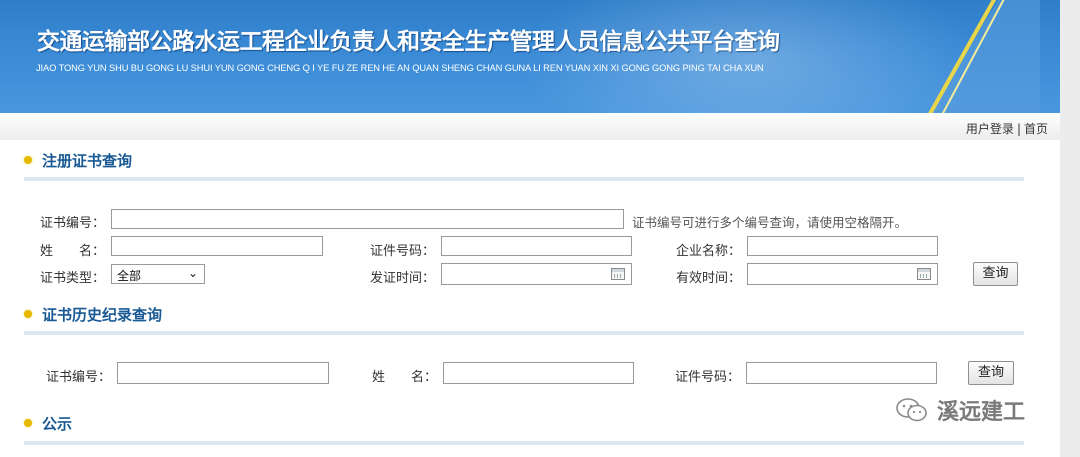 This screenshot has width=1080, height=457. Describe the element at coordinates (87, 161) in the screenshot. I see `register-section-title: 注册证书查询` at that location.